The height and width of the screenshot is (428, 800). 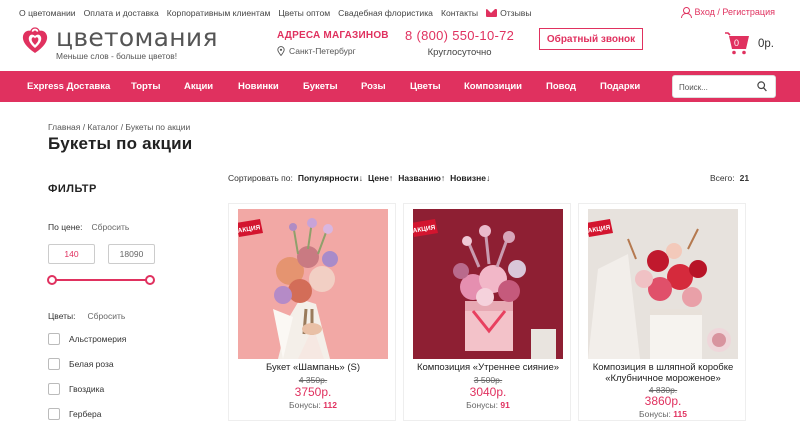 What do you see at coordinates (663, 378) in the screenshot?
I see `product-name-line2: «Клубничное мороженое»` at bounding box center [663, 378].